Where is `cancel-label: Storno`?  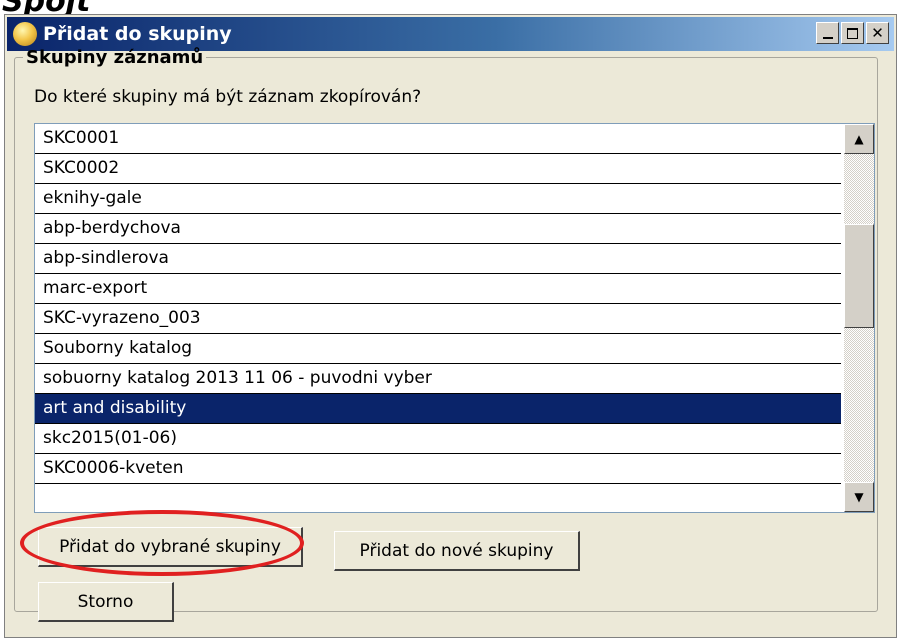
cancel-label: Storno is located at coordinates (105, 601).